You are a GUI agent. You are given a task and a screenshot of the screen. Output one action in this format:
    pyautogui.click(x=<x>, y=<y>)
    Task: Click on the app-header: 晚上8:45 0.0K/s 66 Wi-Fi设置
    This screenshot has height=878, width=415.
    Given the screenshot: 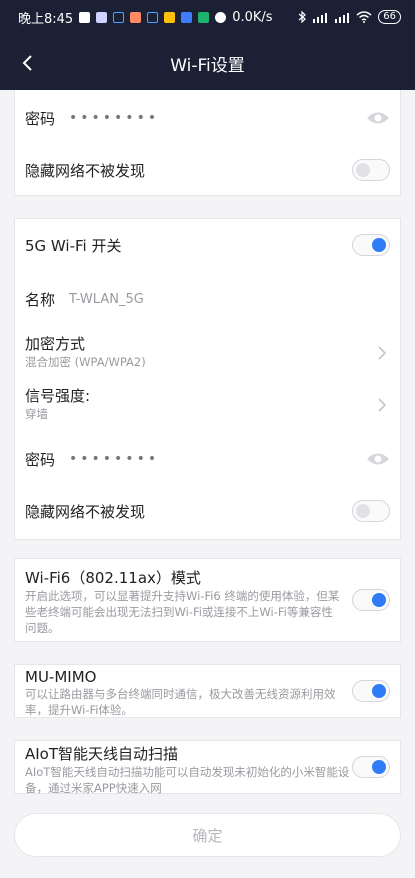 What is the action you would take?
    pyautogui.click(x=207, y=45)
    